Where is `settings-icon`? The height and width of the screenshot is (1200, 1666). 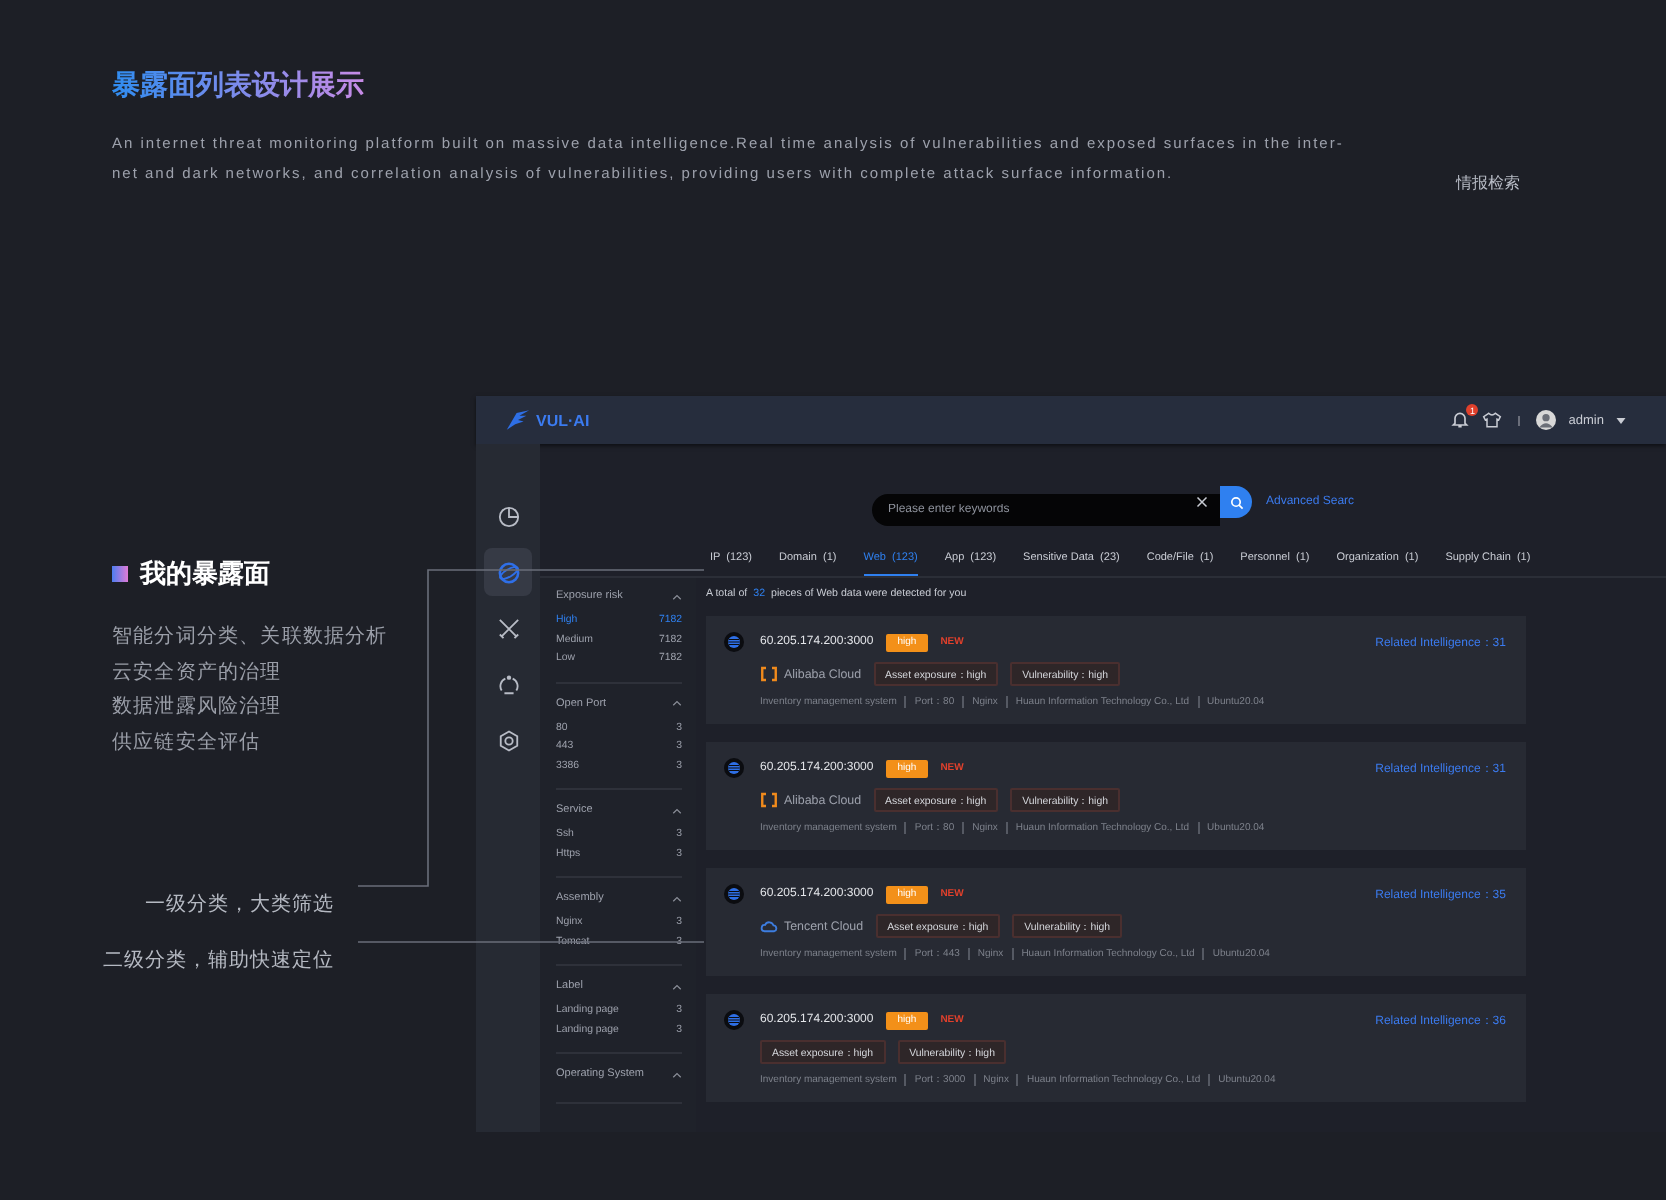
settings-icon is located at coordinates (508, 740).